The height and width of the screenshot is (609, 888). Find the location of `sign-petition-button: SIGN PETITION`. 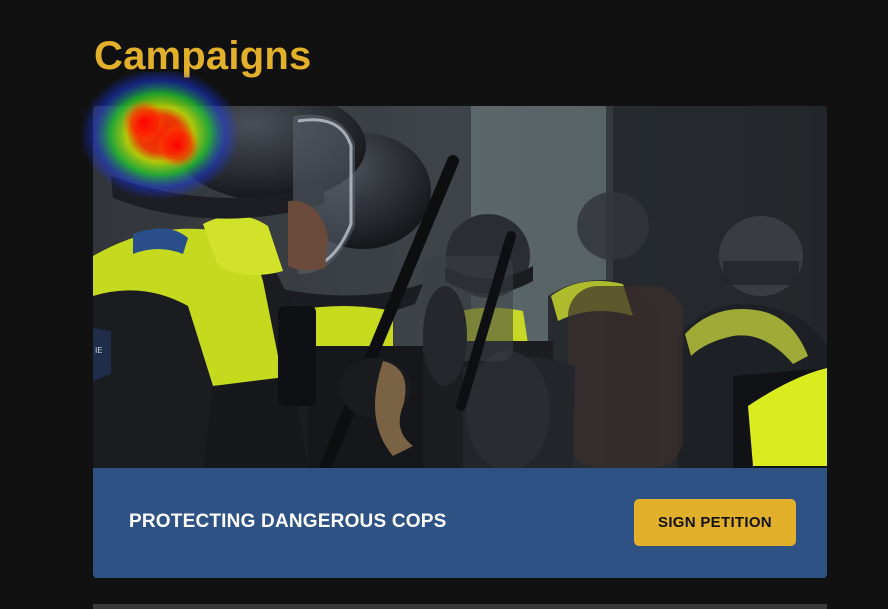

sign-petition-button: SIGN PETITION is located at coordinates (715, 522).